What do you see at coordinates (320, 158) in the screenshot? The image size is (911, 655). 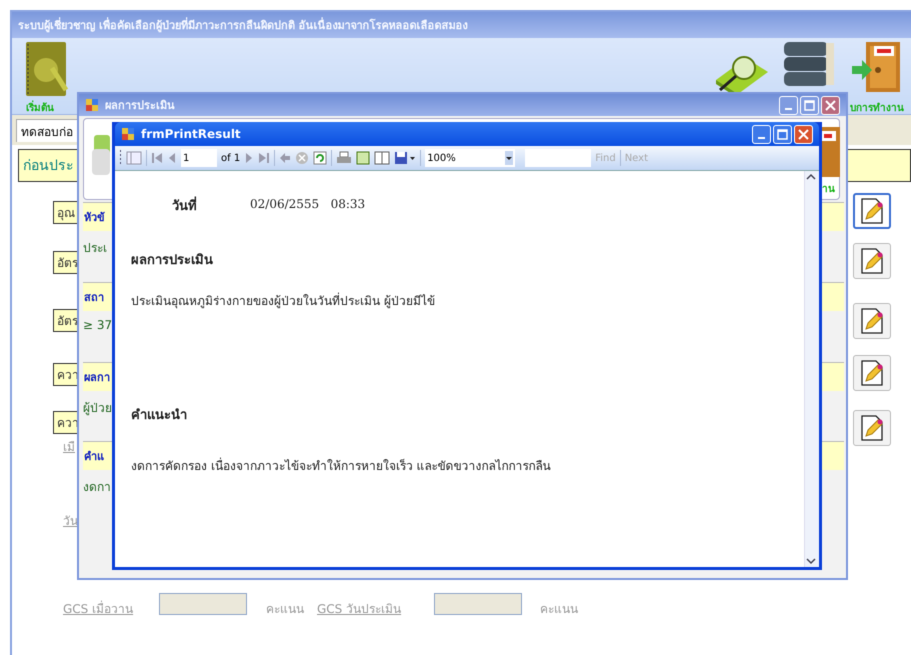 I see `refresh-icon` at bounding box center [320, 158].